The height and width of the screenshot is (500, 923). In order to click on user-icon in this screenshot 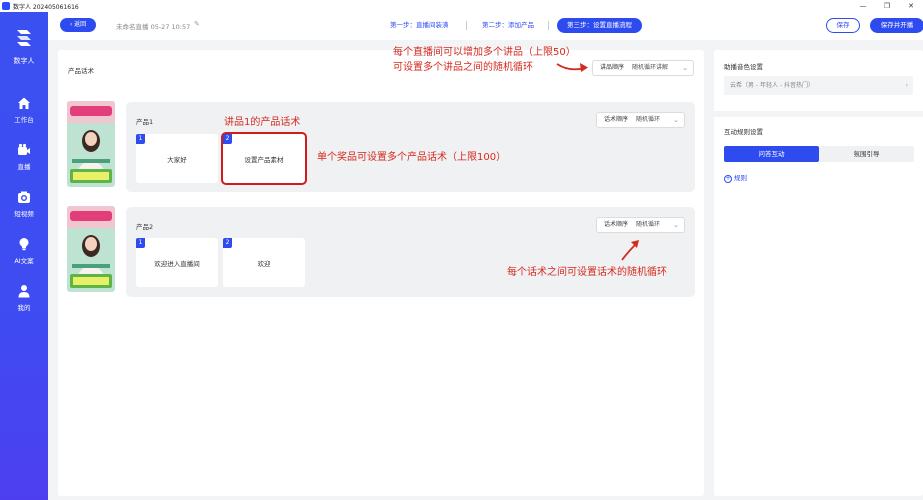, I will do `click(24, 291)`.